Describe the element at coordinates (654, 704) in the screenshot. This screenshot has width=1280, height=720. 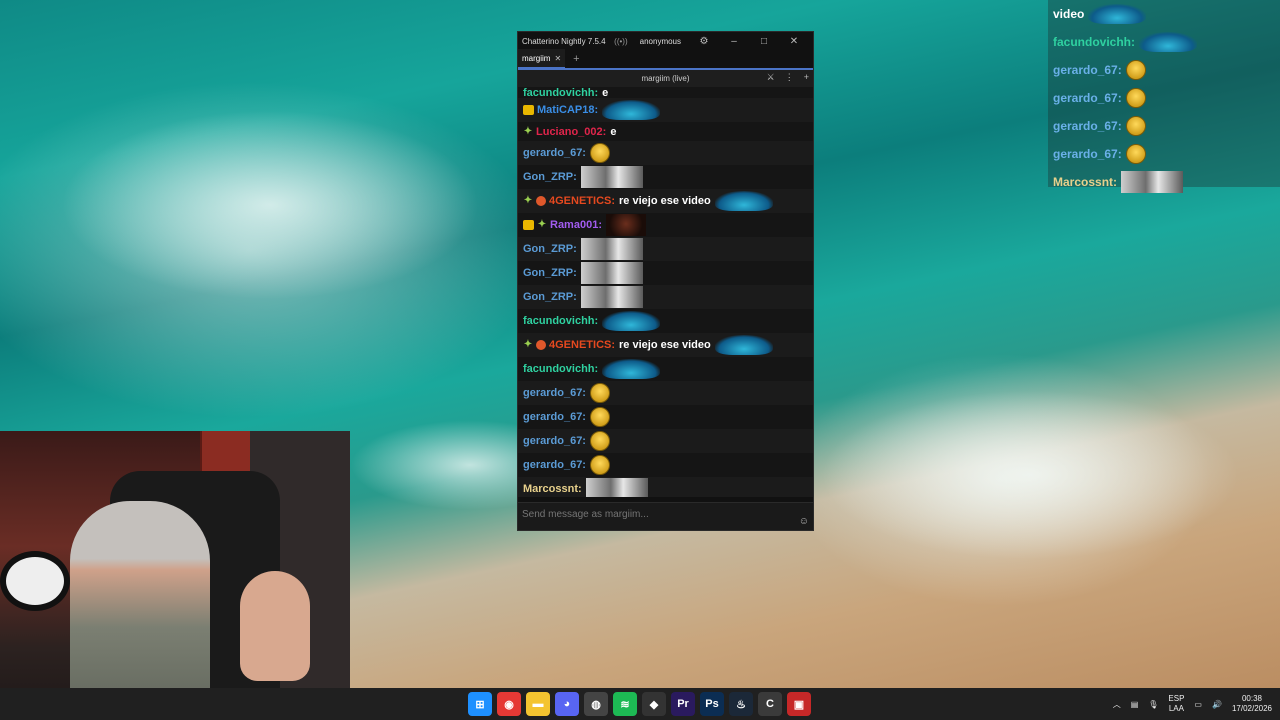
I see `epic-icon: ◆` at that location.